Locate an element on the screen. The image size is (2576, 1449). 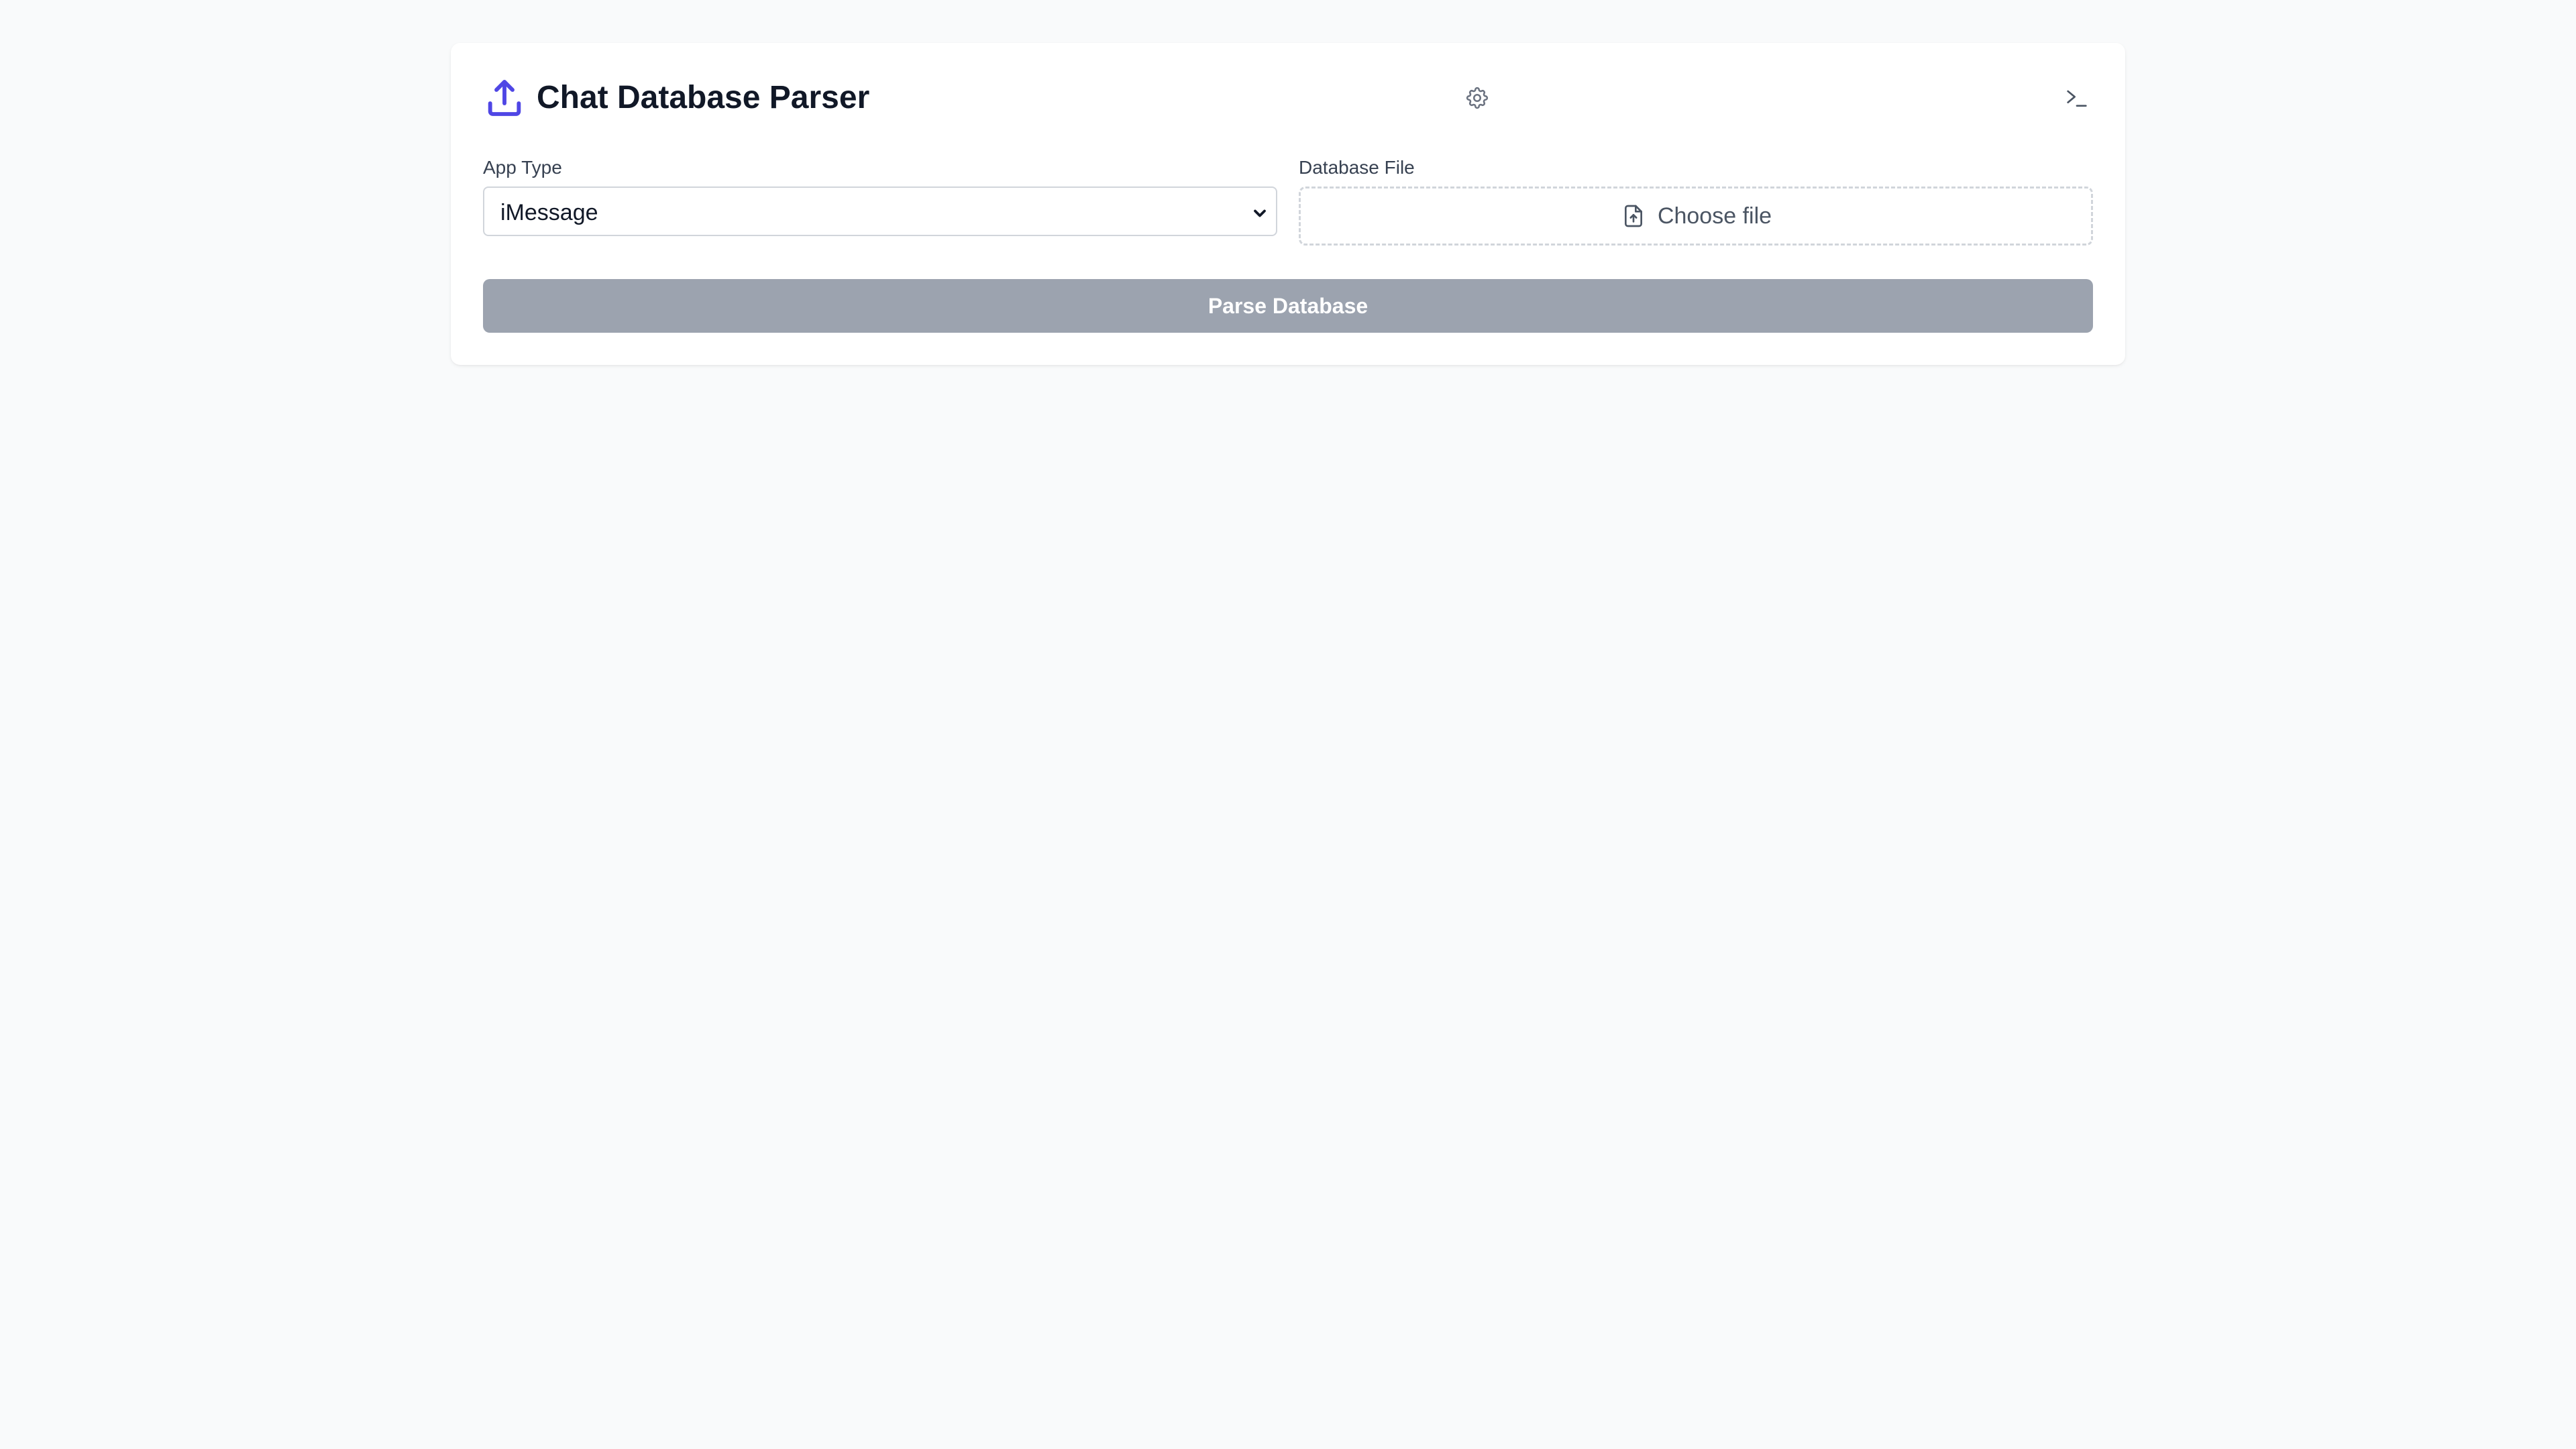
choose-file-label: Choose file is located at coordinates (1714, 216).